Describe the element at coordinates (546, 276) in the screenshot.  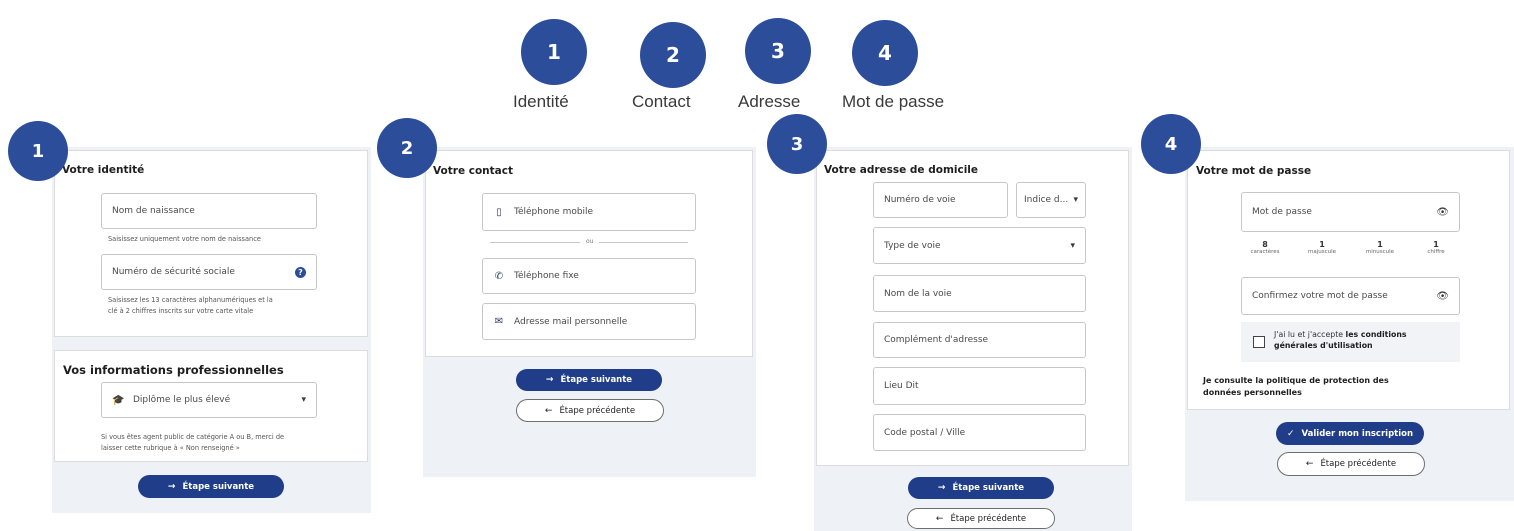
I see `landline-phone-placeholder: Téléphone fixe` at that location.